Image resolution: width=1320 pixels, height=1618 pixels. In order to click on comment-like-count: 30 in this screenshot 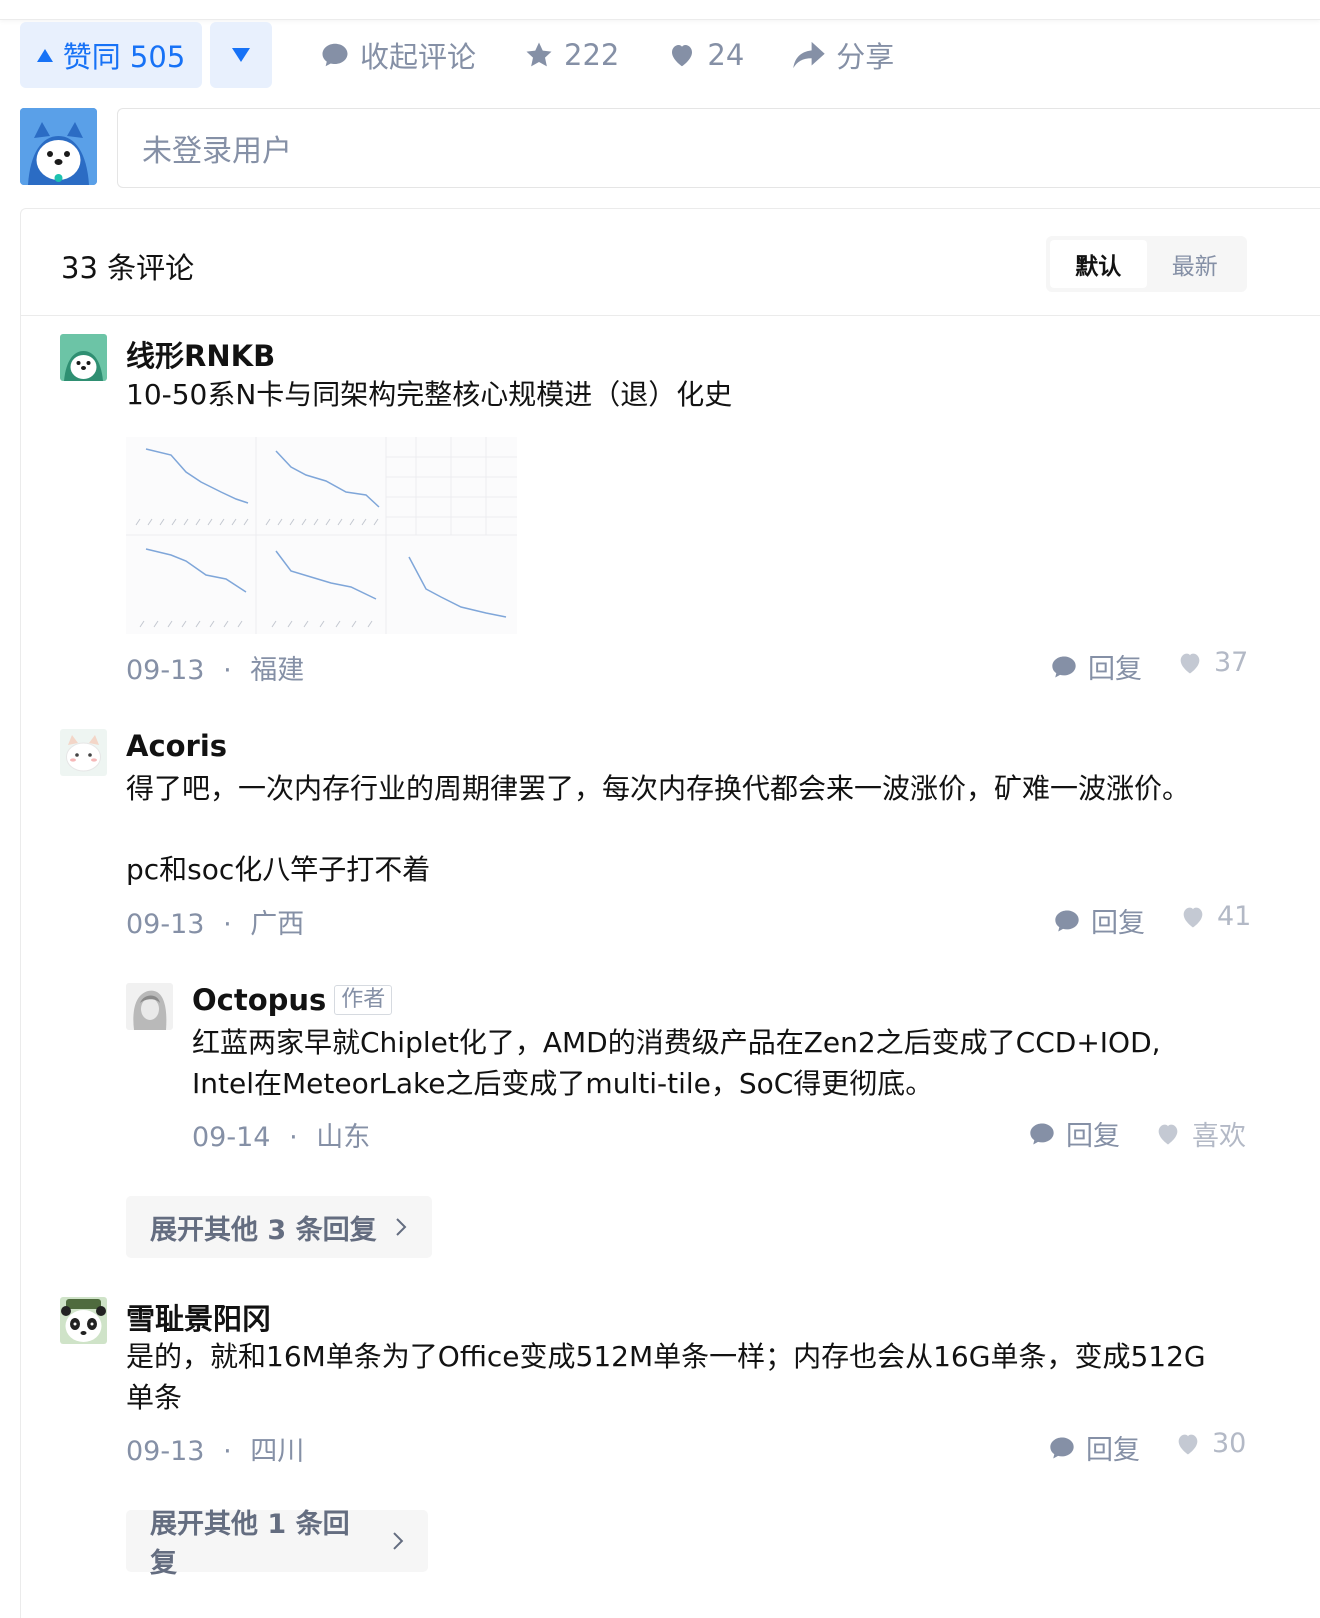, I will do `click(1229, 1443)`.